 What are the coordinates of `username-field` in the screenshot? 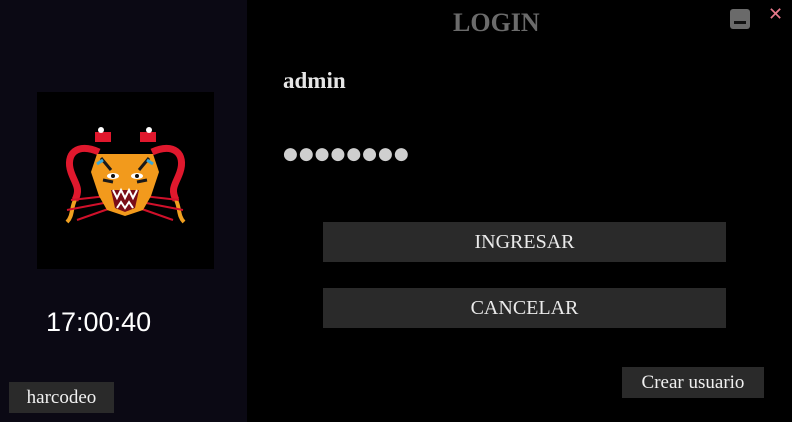 It's located at (448, 81).